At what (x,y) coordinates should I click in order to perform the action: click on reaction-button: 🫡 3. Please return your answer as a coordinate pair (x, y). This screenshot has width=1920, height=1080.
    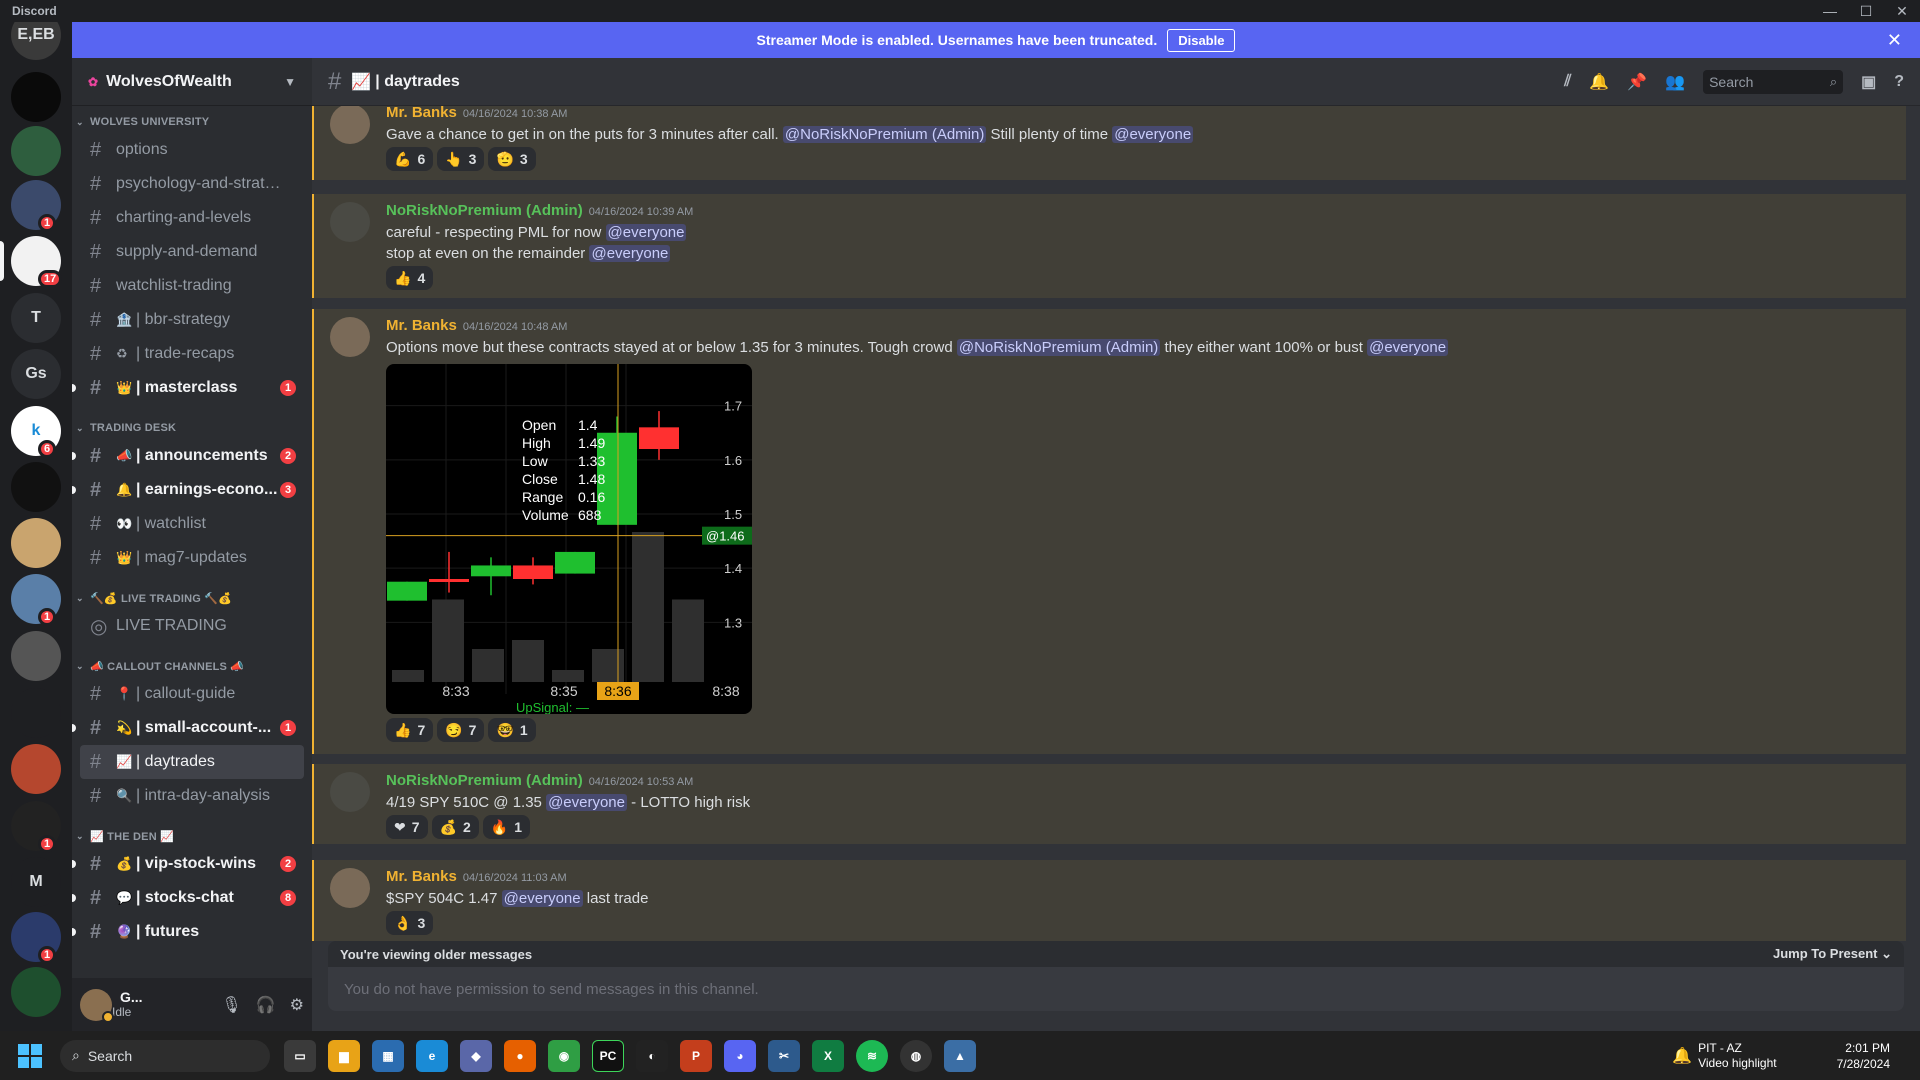
    Looking at the image, I should click on (512, 159).